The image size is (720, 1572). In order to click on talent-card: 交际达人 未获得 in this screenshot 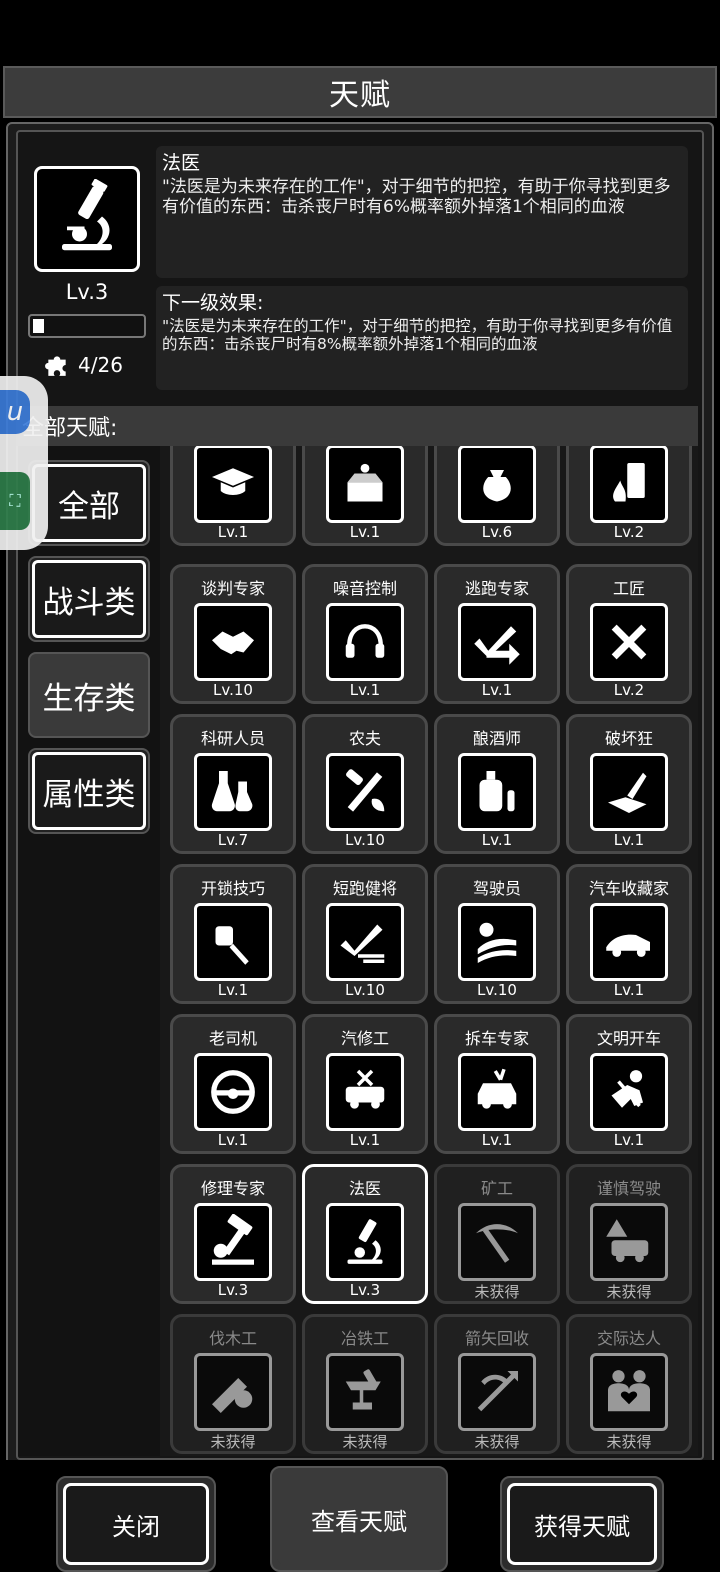, I will do `click(629, 1384)`.